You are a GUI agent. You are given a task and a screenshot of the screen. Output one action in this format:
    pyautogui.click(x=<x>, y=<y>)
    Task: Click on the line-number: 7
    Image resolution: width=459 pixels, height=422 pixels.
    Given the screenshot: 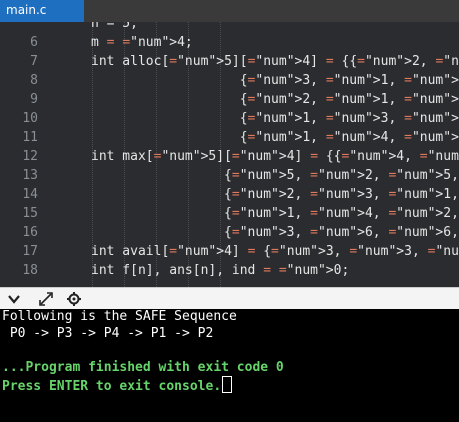 What is the action you would take?
    pyautogui.click(x=34, y=61)
    